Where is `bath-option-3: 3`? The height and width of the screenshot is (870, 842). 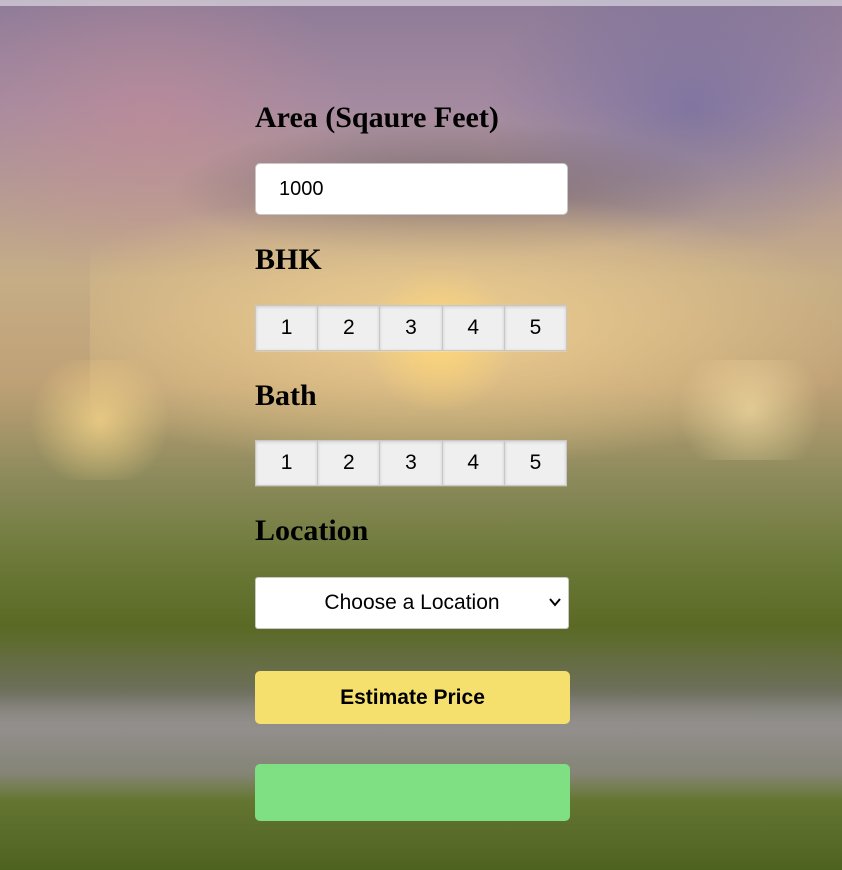 bath-option-3: 3 is located at coordinates (410, 463).